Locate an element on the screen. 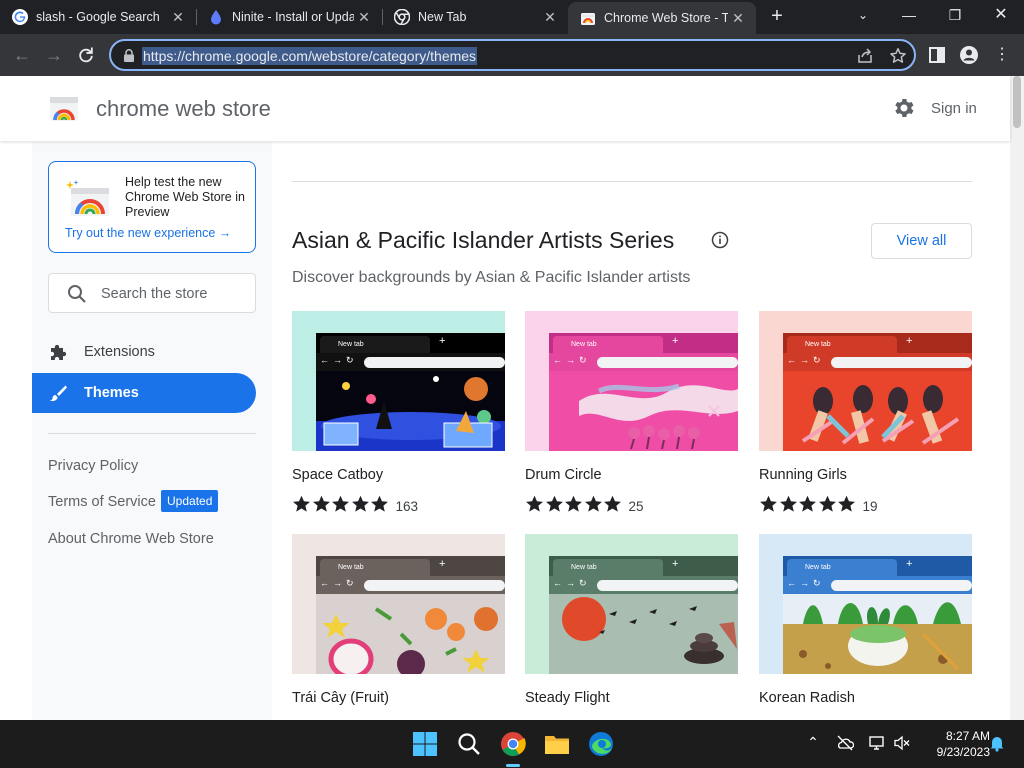  view-all-button: View all is located at coordinates (921, 241).